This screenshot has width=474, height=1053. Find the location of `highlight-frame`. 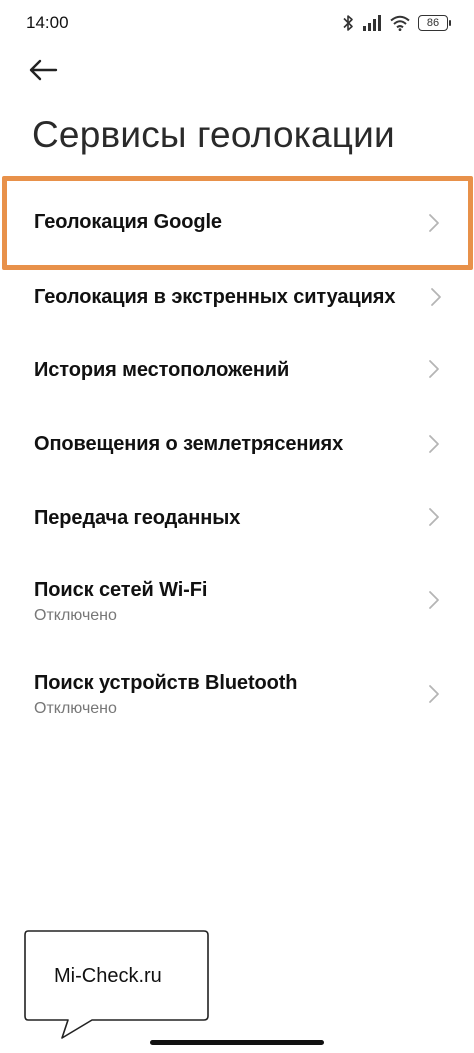

highlight-frame is located at coordinates (237, 223).